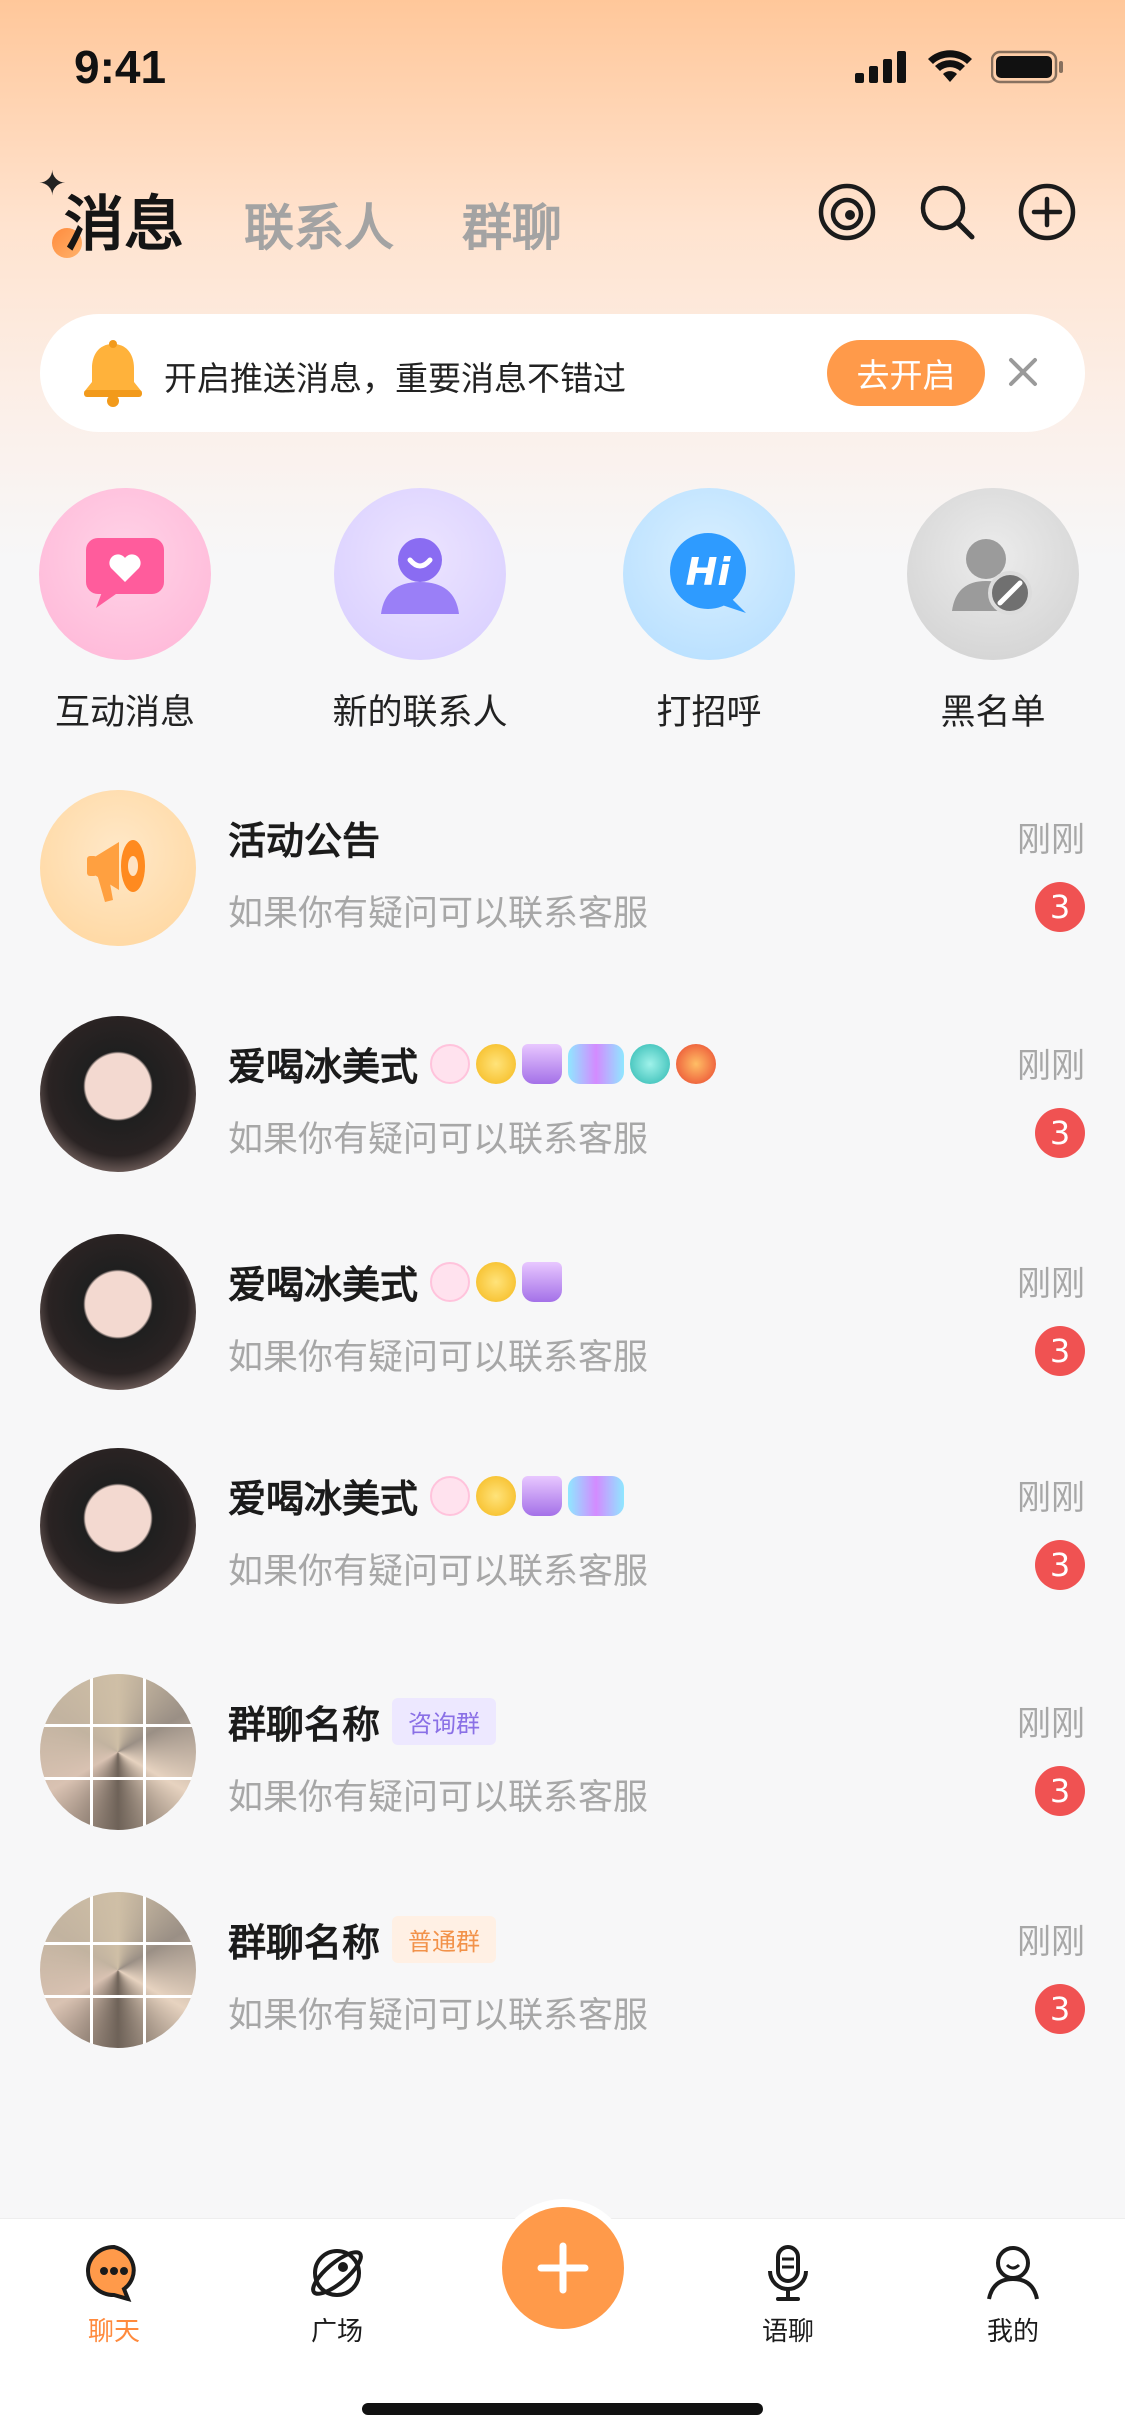  I want to click on chat-name-text: 活动公告, so click(304, 841).